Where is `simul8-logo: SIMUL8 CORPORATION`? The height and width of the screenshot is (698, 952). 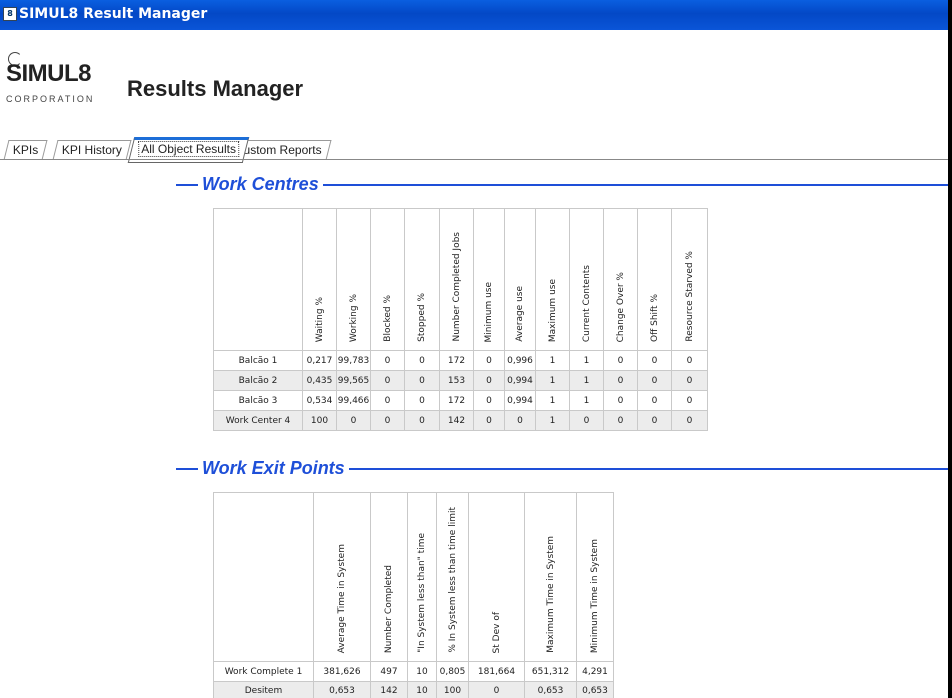 simul8-logo: SIMUL8 CORPORATION is located at coordinates (61, 82).